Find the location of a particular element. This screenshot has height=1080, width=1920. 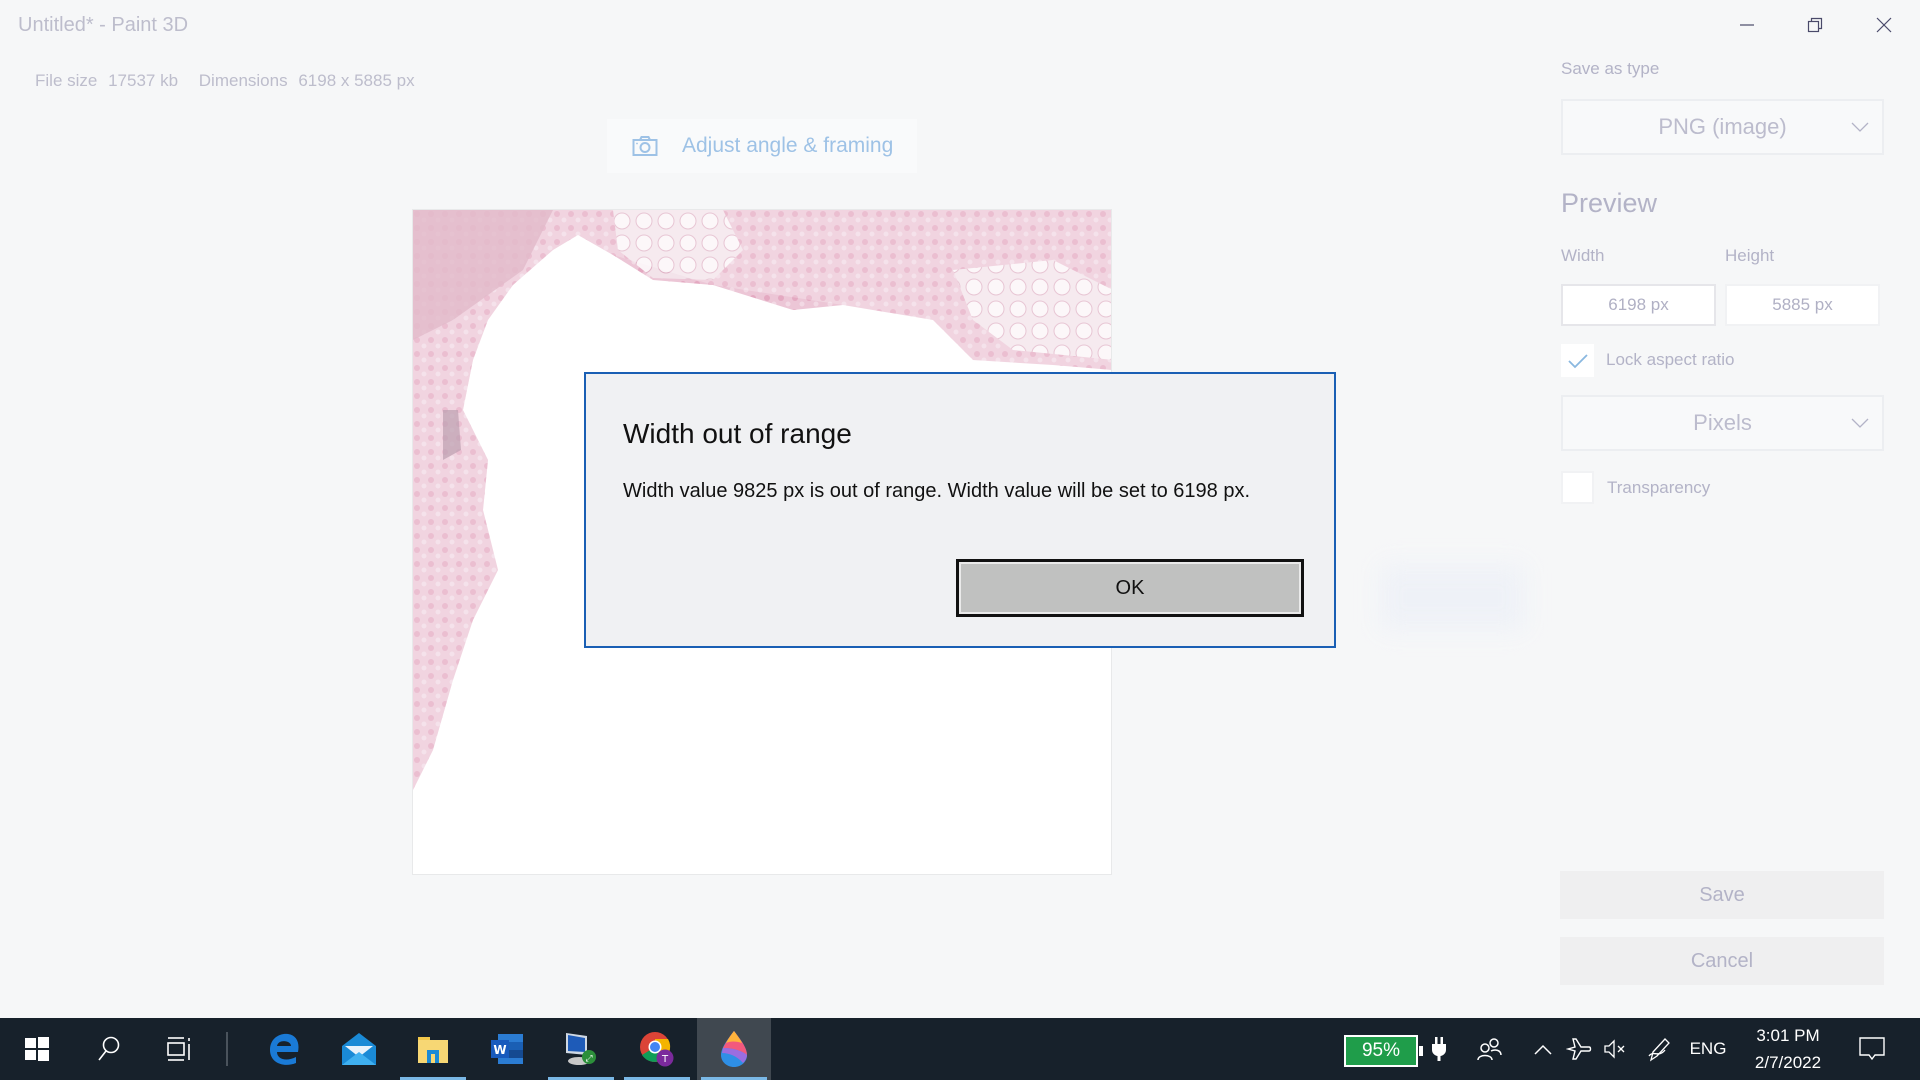

search-icon is located at coordinates (109, 1048).